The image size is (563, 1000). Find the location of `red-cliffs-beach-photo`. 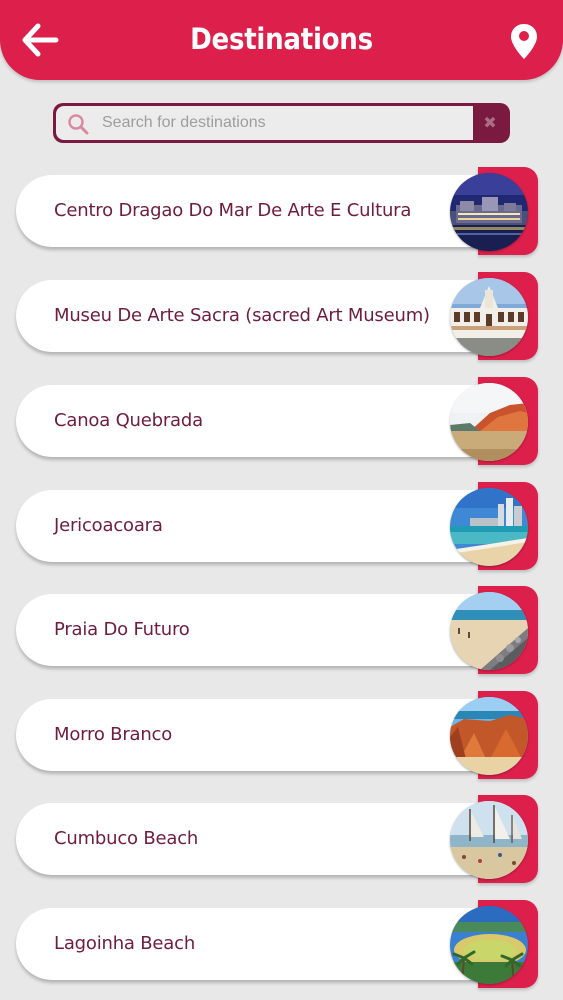

red-cliffs-beach-photo is located at coordinates (489, 422).